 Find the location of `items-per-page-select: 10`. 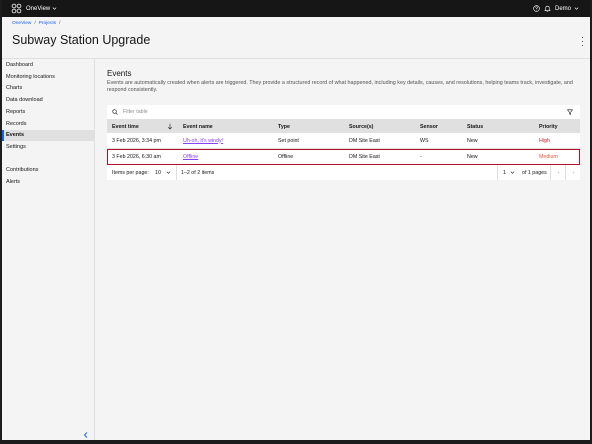

items-per-page-select: 10 is located at coordinates (163, 172).